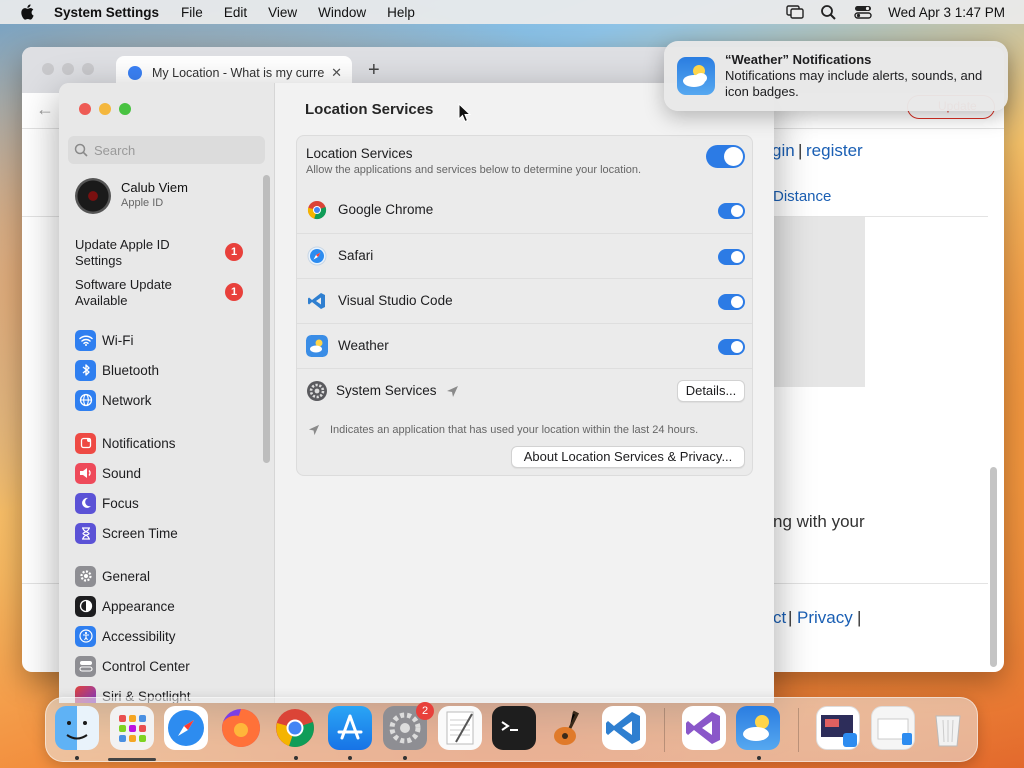 This screenshot has width=1024, height=768. I want to click on sidebar-search, so click(166, 150).